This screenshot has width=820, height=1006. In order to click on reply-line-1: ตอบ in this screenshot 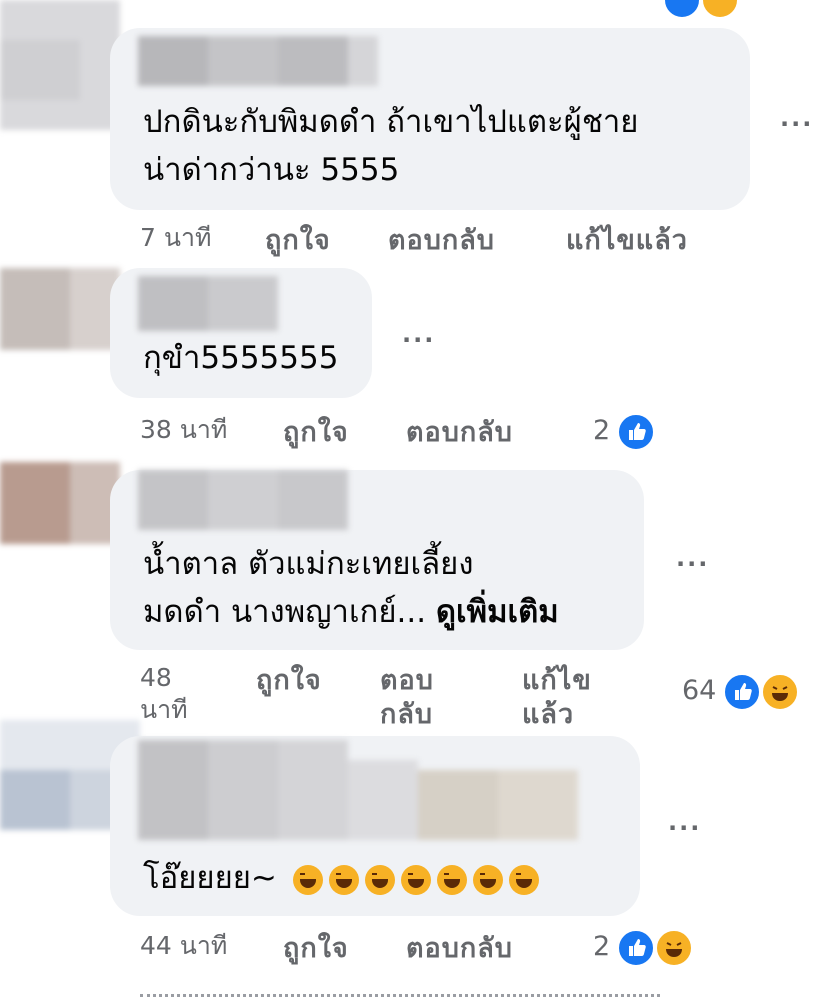, I will do `click(407, 680)`.